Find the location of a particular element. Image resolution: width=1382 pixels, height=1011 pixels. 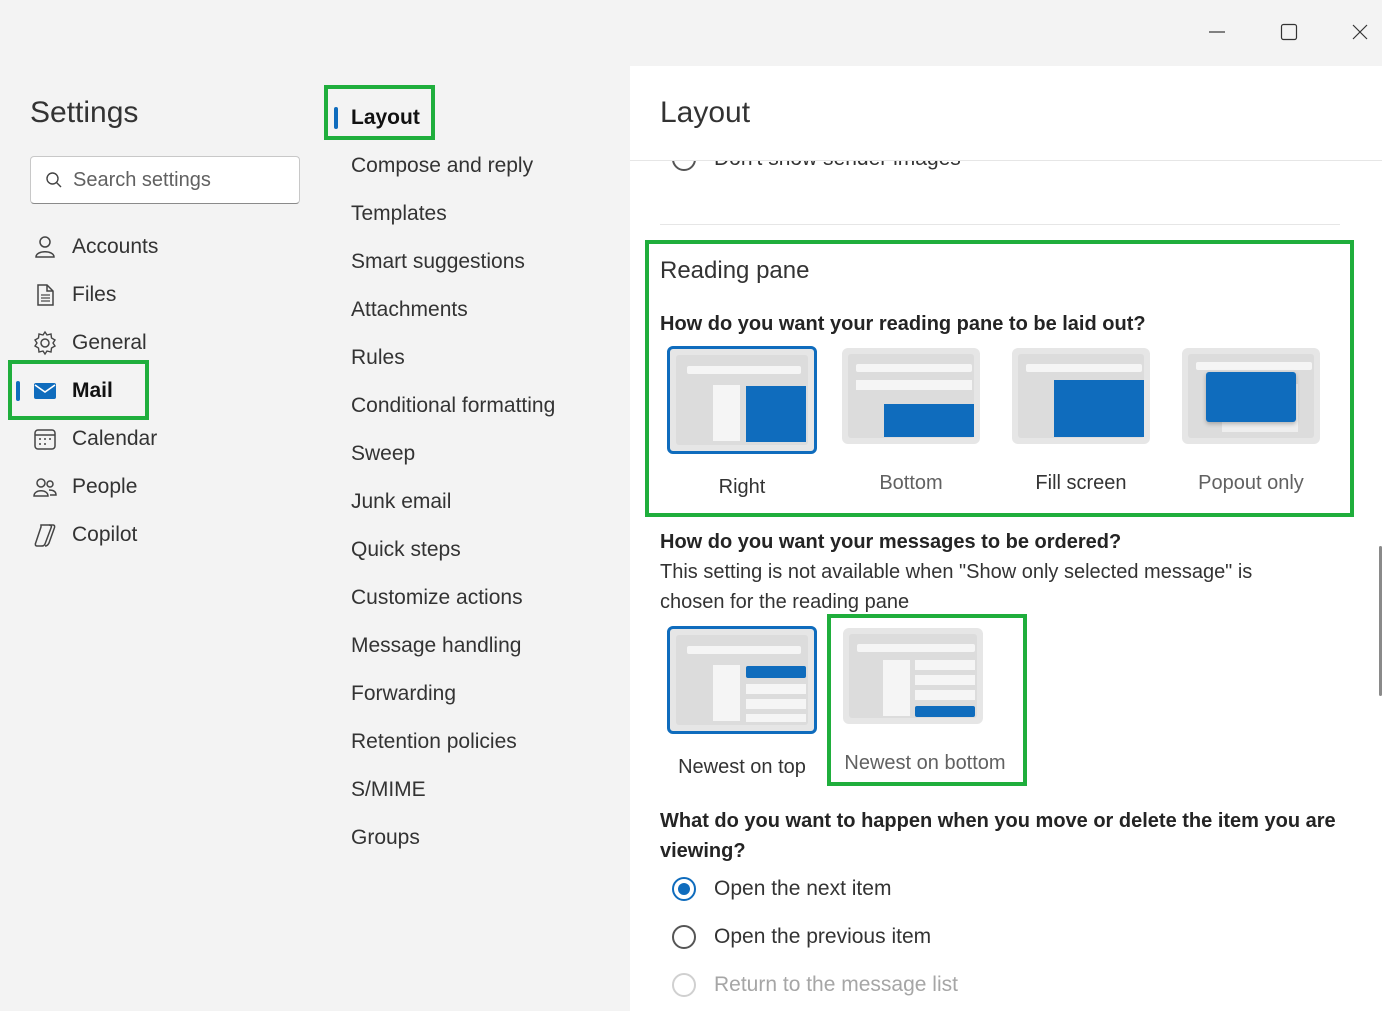

nav-item-general: General is located at coordinates (170, 343).